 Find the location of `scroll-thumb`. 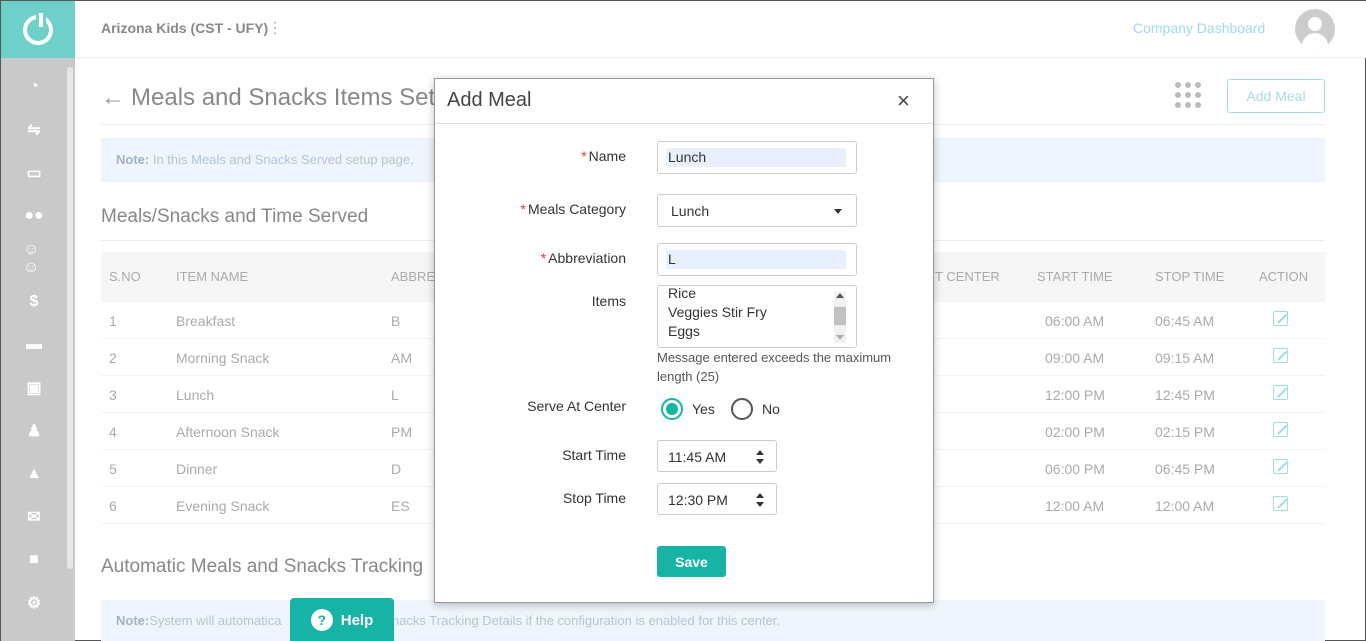

scroll-thumb is located at coordinates (840, 316).